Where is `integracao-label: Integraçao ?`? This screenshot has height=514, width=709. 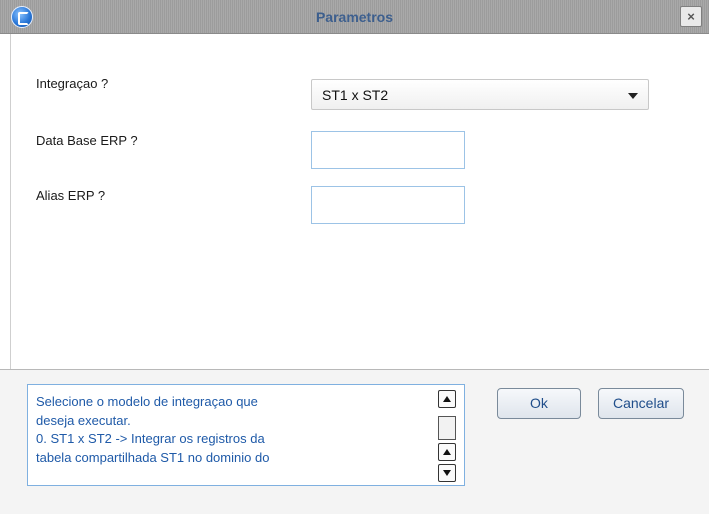
integracao-label: Integraçao ? is located at coordinates (72, 83).